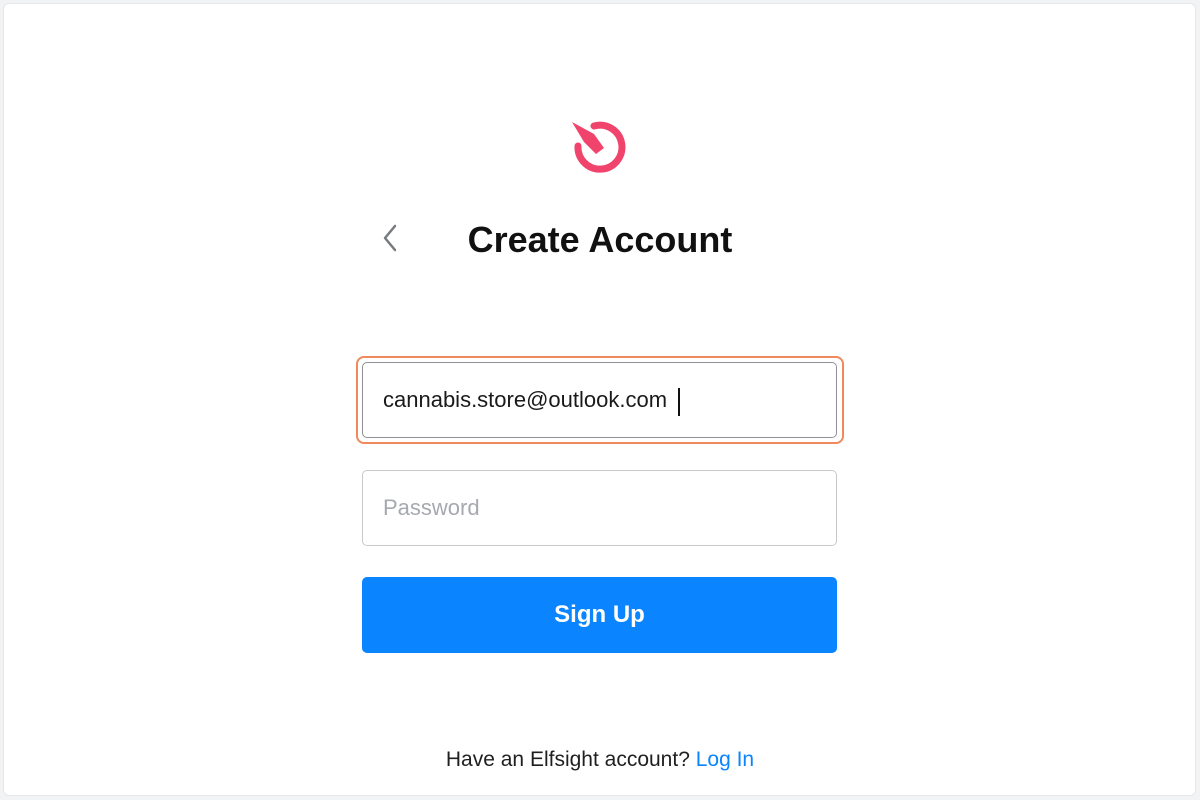  What do you see at coordinates (599, 400) in the screenshot?
I see `email-input` at bounding box center [599, 400].